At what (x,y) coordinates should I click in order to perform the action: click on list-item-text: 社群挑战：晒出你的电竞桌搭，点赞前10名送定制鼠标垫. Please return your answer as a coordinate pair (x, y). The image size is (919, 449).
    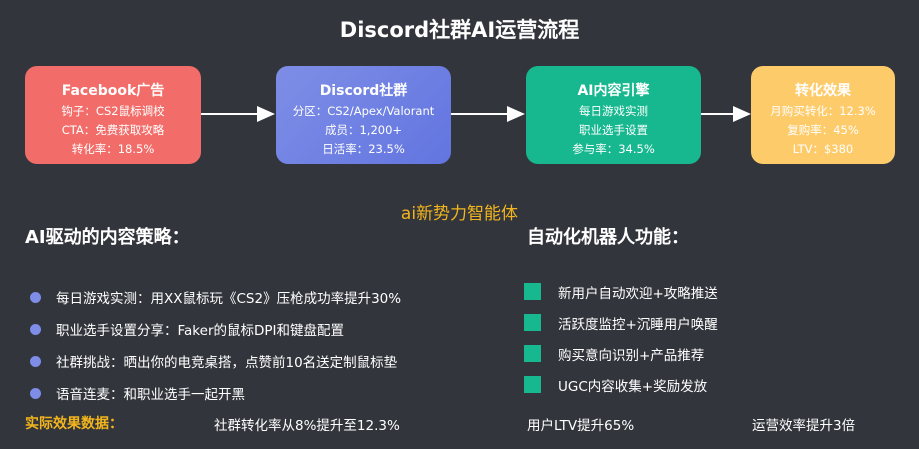
    Looking at the image, I should click on (227, 363).